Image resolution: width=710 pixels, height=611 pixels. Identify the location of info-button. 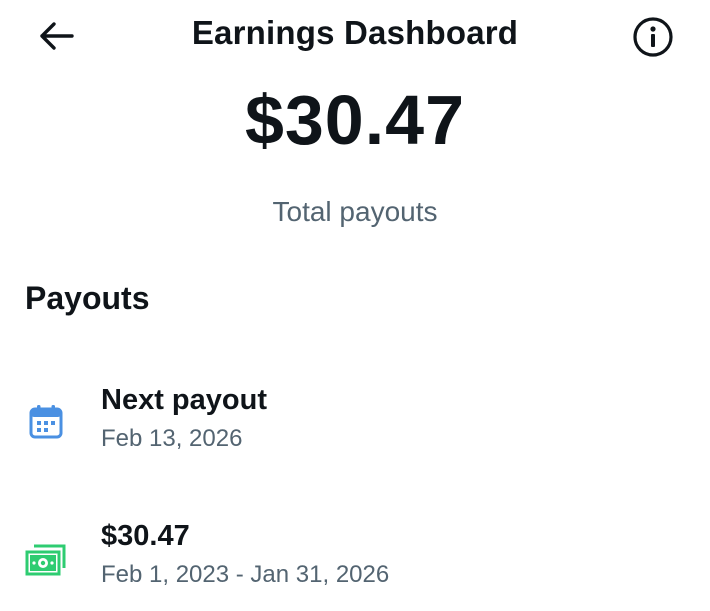
(653, 37).